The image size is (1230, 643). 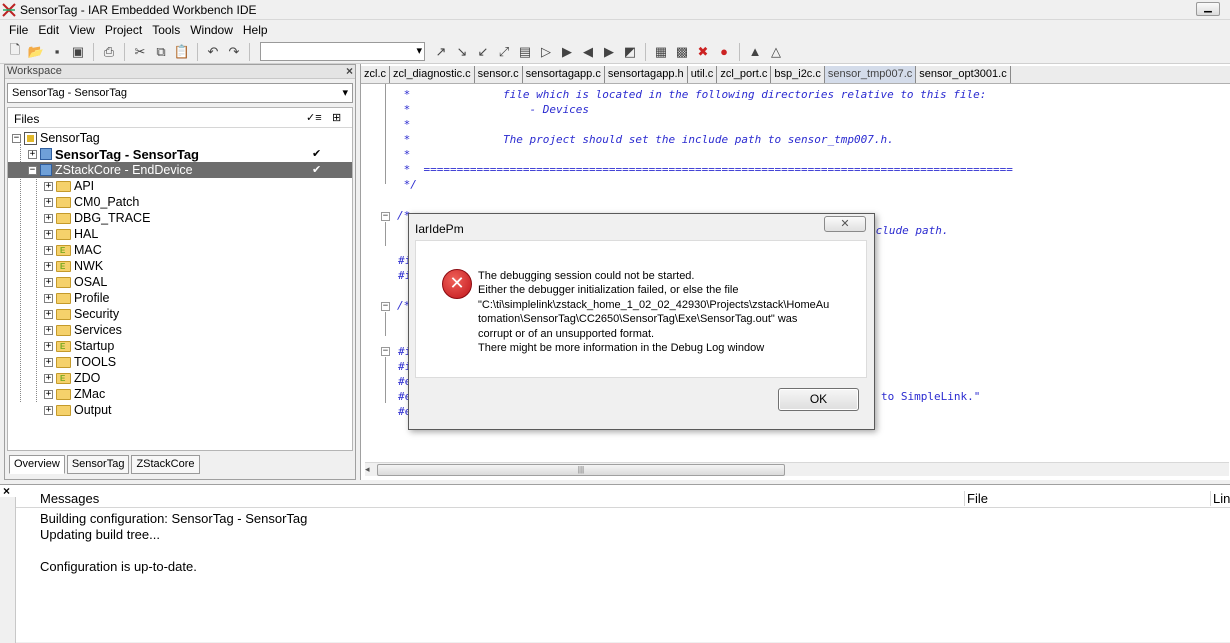 I want to click on tree-folder-api: + API, so click(x=69, y=186).